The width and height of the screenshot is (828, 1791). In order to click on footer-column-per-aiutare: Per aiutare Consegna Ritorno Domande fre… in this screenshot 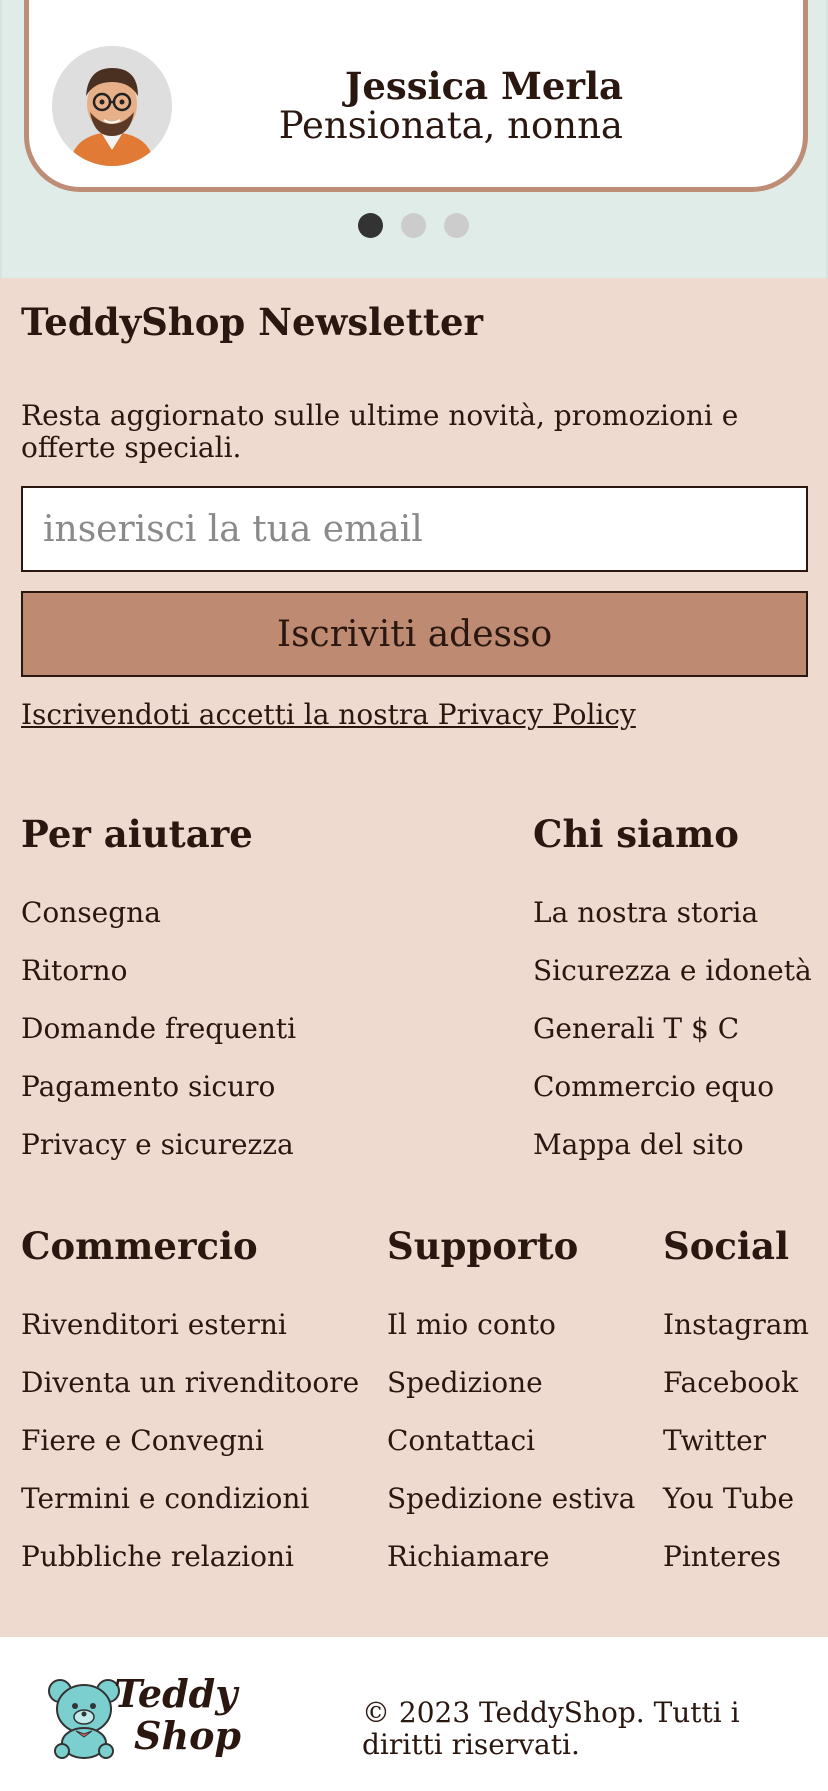, I will do `click(158, 986)`.